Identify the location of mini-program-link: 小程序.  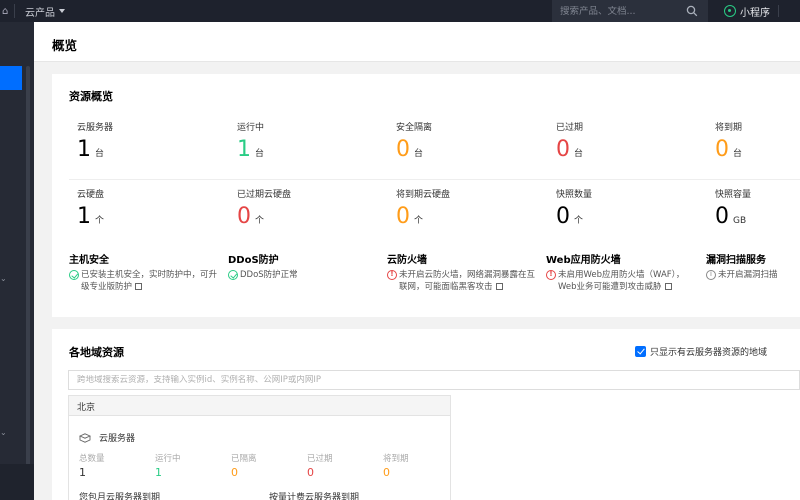
(747, 11).